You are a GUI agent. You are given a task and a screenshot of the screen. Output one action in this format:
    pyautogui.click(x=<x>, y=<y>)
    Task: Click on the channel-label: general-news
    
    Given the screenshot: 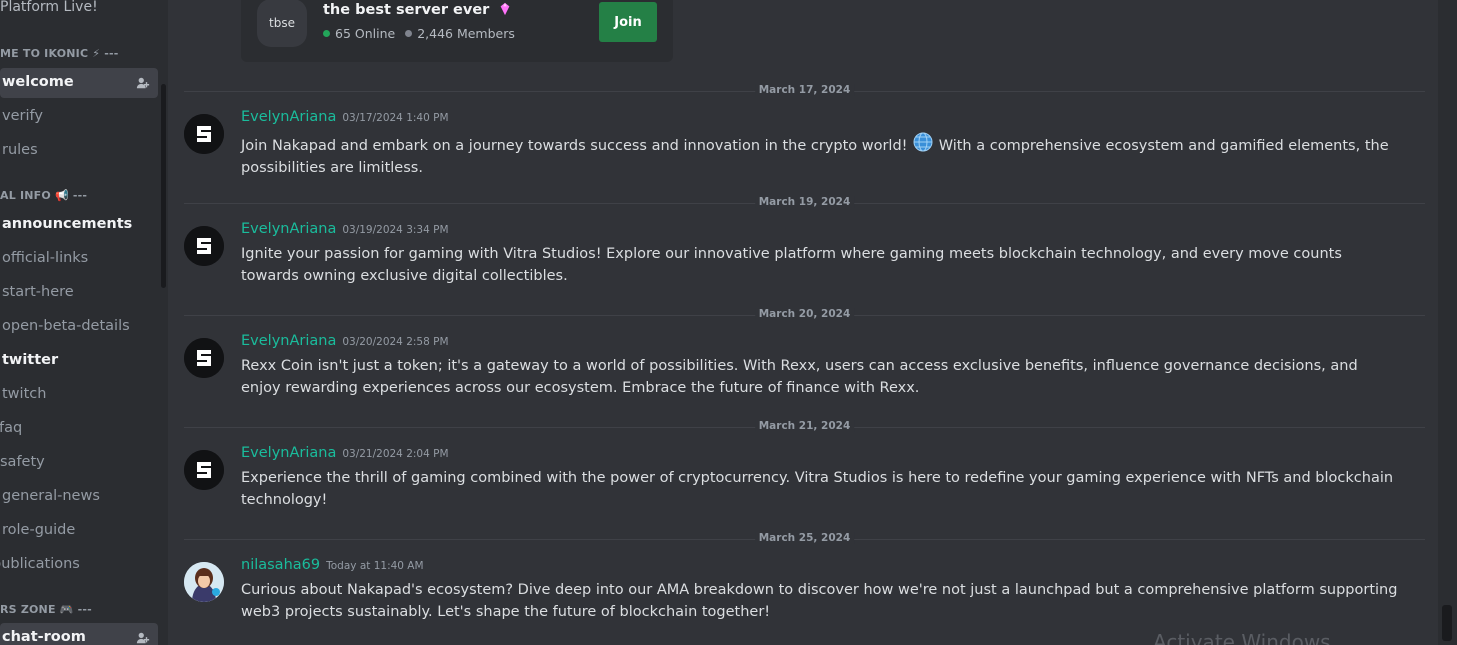 What is the action you would take?
    pyautogui.click(x=51, y=496)
    